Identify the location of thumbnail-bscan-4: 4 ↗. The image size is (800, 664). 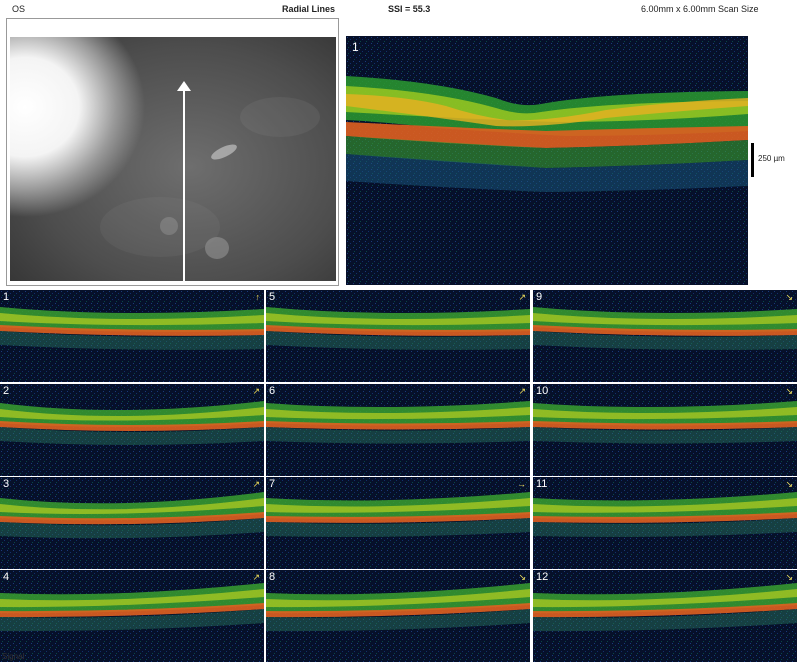
(132, 616).